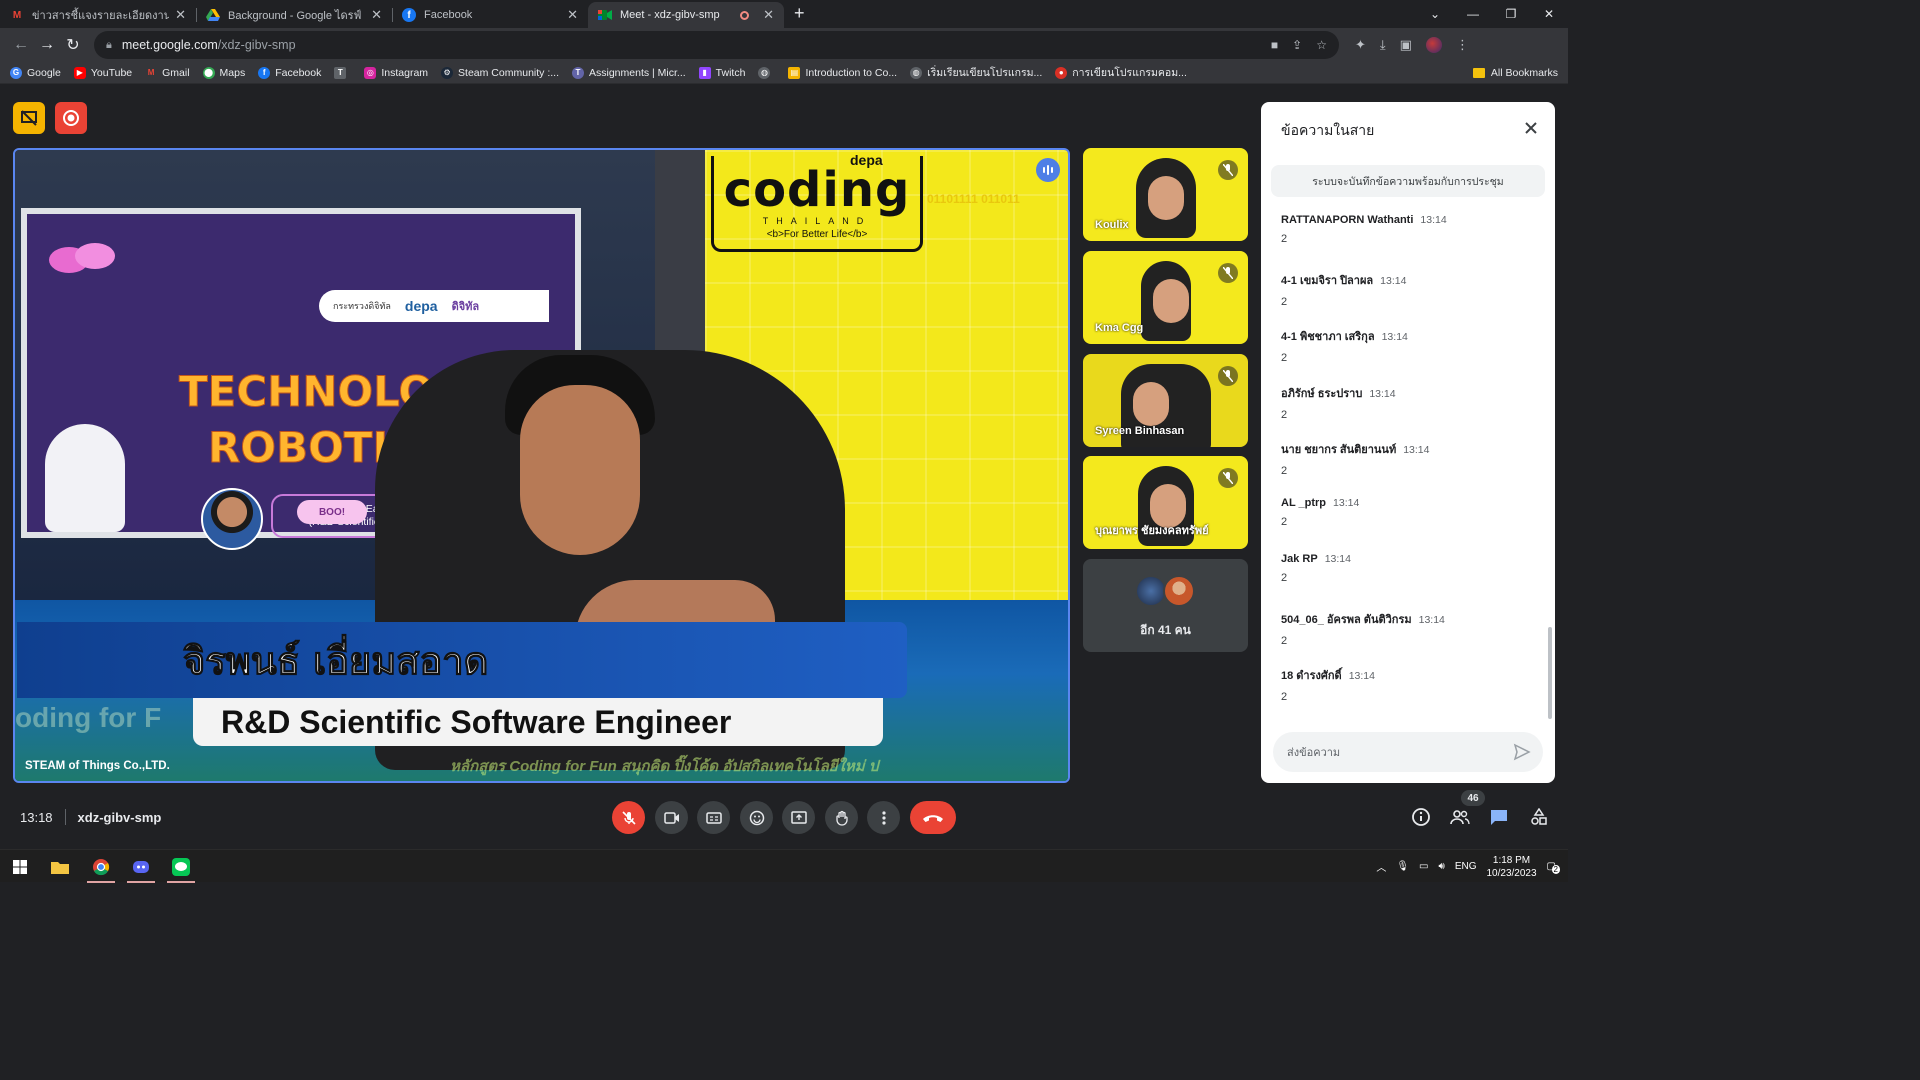  I want to click on bookmark-globe: ◍, so click(766, 72).